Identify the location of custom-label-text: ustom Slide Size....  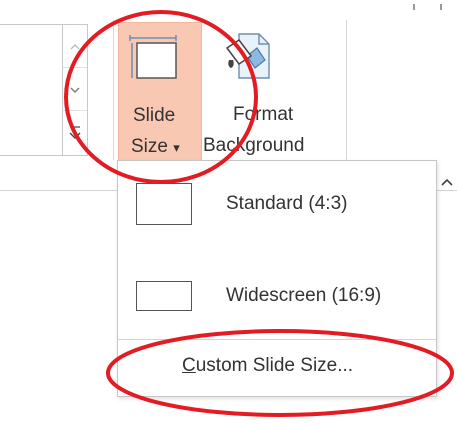
(274, 365).